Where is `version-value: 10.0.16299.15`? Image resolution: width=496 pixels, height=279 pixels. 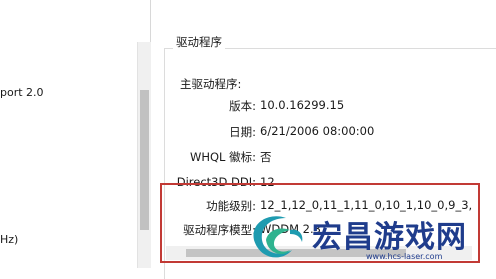
version-value: 10.0.16299.15 is located at coordinates (302, 105).